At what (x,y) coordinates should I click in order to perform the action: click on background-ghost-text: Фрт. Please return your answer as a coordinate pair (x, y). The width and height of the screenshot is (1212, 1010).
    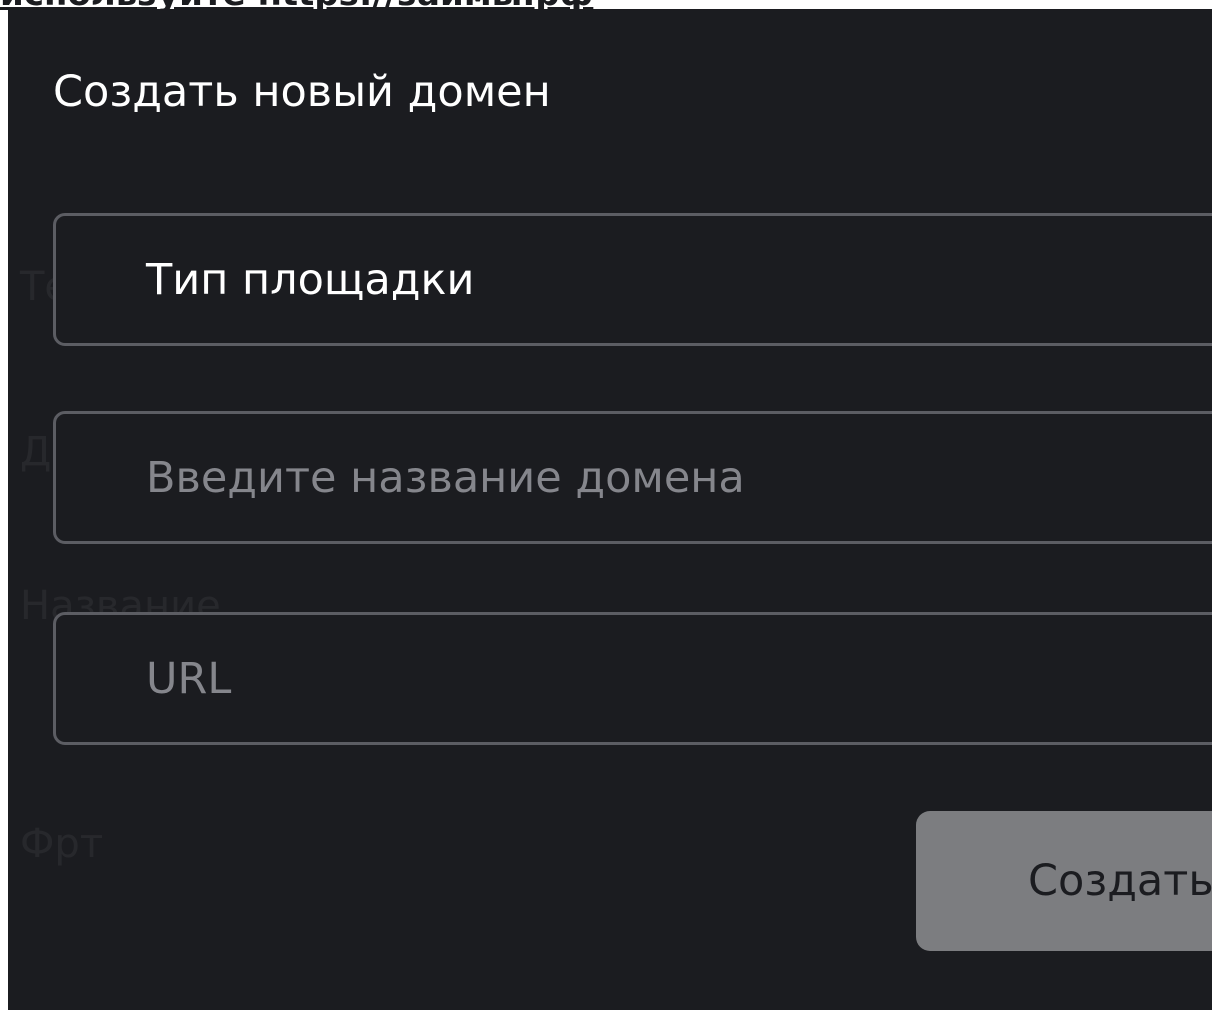
    Looking at the image, I should click on (62, 844).